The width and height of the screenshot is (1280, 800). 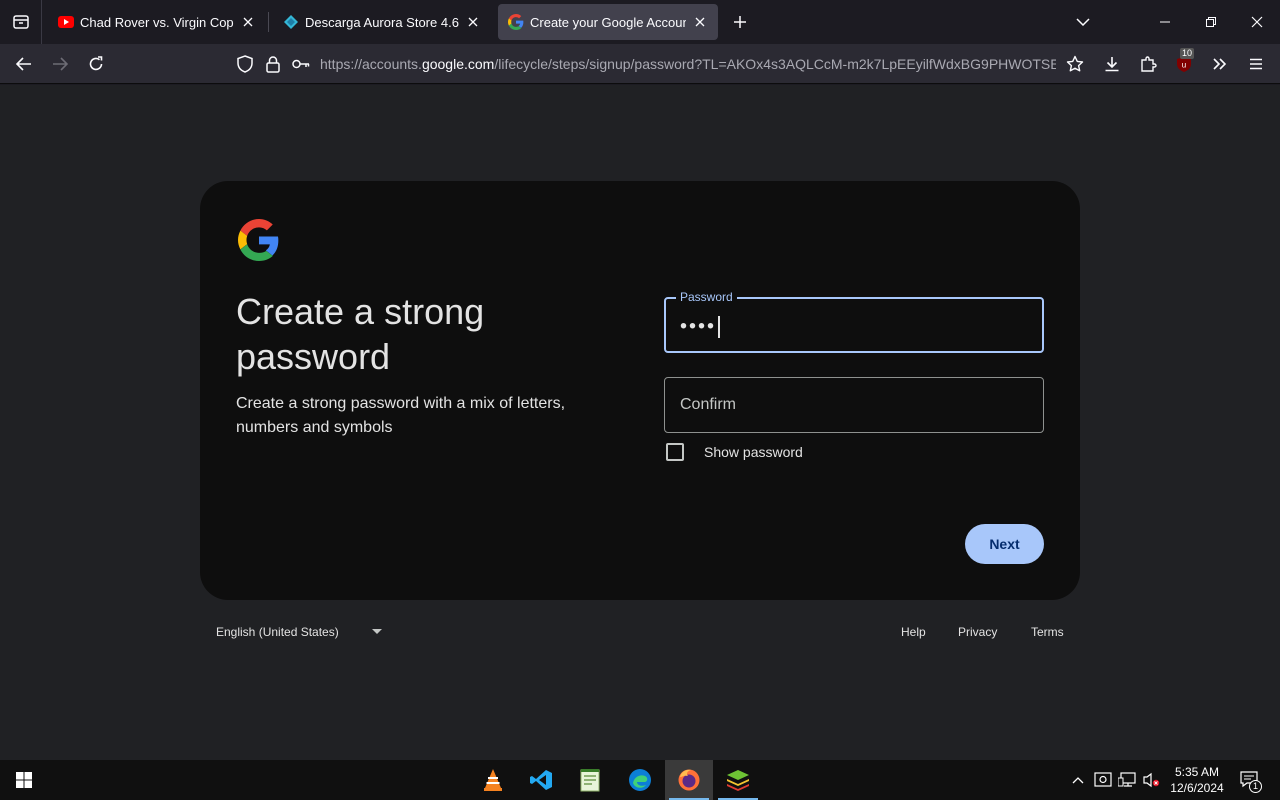 I want to click on puzzle-piece-icon, so click(x=1149, y=64).